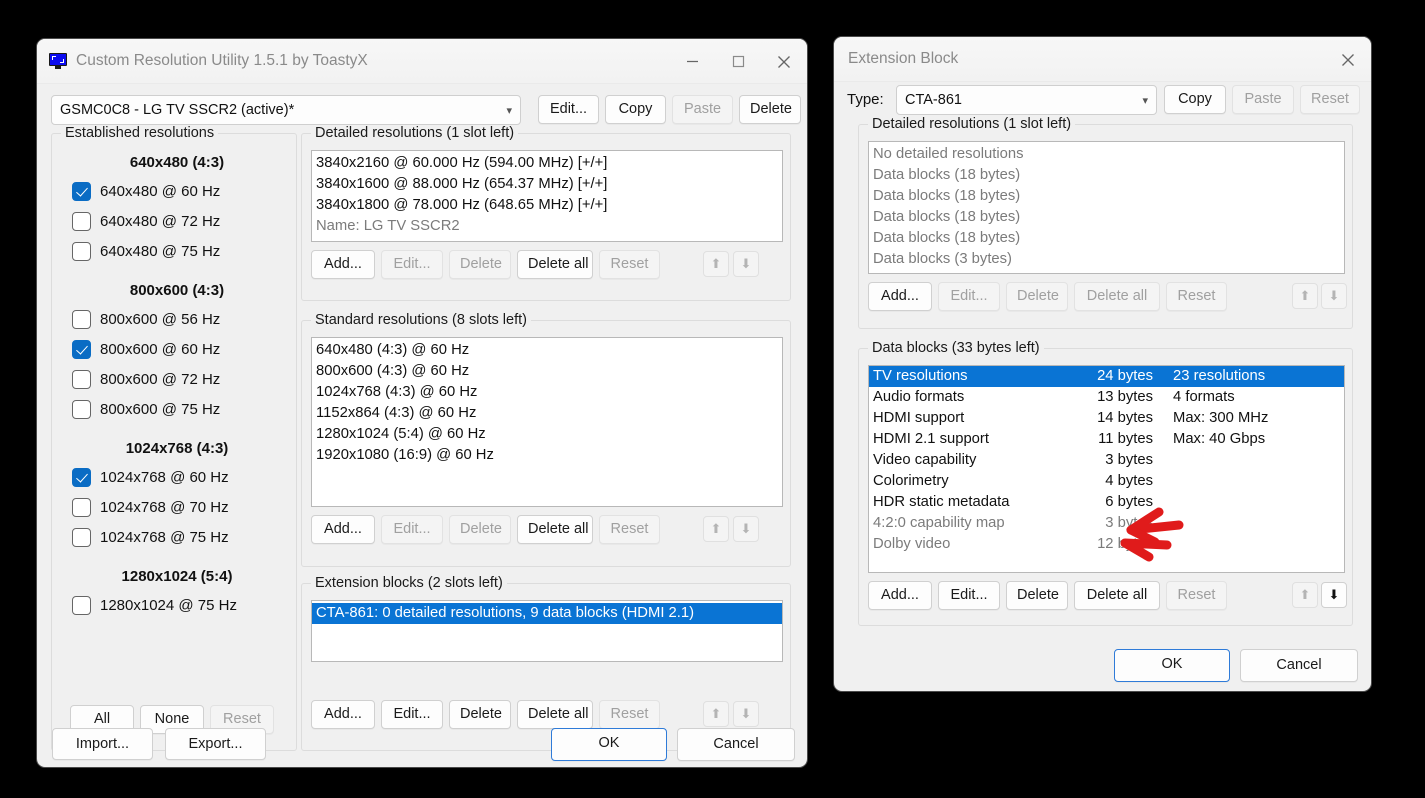 Image resolution: width=1425 pixels, height=798 pixels. I want to click on checkbox-800x600-72: 800x600 @ 72 Hz, so click(177, 379).